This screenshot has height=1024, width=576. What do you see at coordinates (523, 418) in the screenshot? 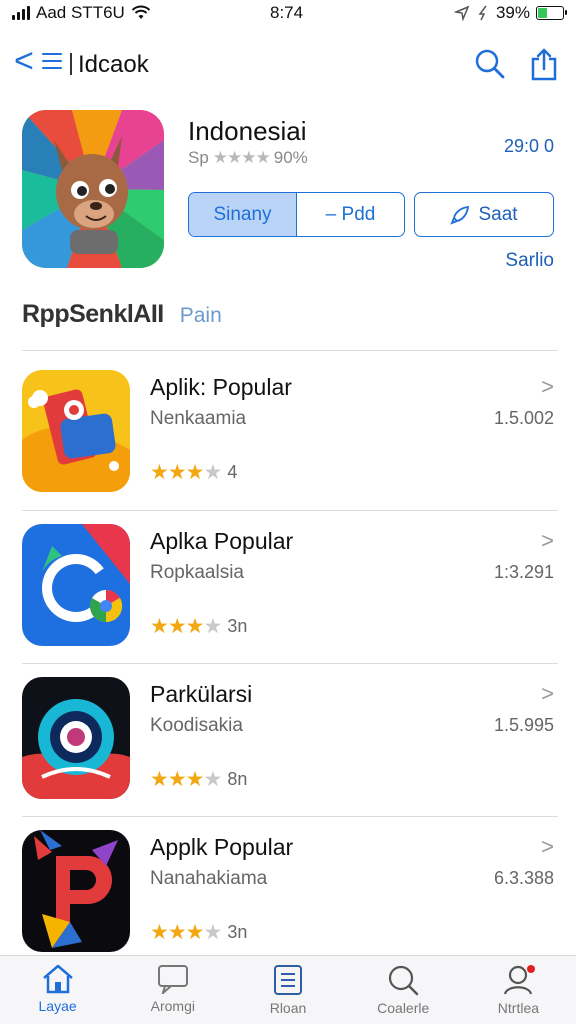
I see `app-version: 1.5.002` at bounding box center [523, 418].